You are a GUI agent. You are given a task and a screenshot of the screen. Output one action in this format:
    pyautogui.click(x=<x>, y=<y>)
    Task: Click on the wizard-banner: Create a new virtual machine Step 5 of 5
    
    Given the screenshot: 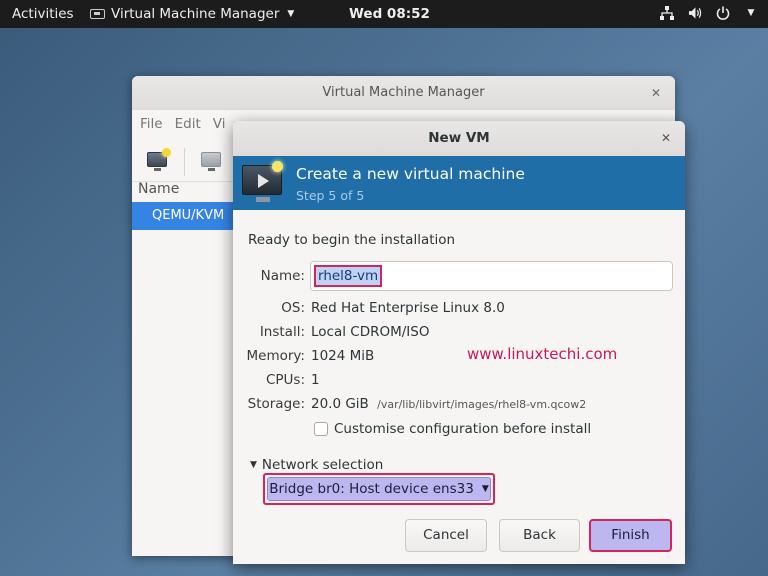 What is the action you would take?
    pyautogui.click(x=459, y=183)
    